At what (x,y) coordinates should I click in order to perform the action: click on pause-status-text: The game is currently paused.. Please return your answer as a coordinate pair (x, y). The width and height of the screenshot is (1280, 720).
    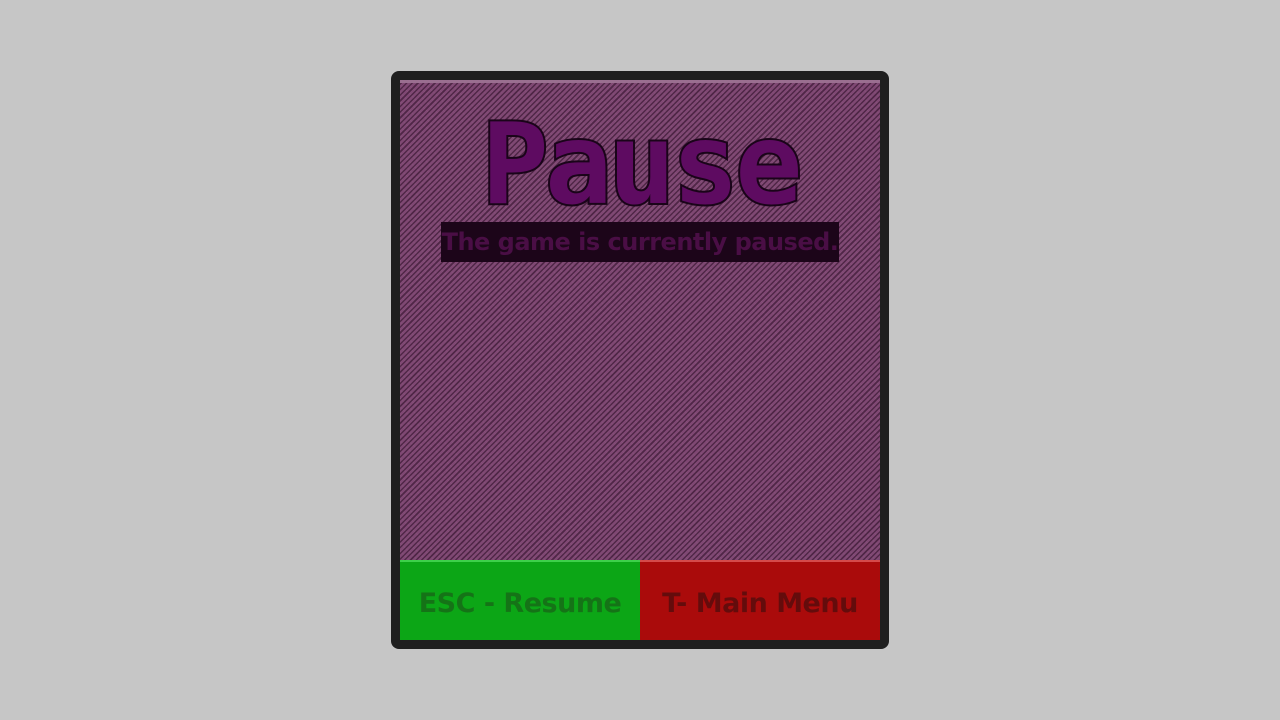
    Looking at the image, I should click on (640, 242).